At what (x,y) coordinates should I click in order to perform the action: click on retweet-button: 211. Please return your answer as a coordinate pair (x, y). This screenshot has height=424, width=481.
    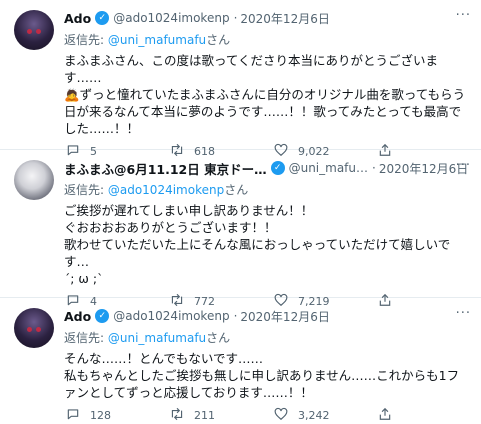
    Looking at the image, I should click on (220, 415).